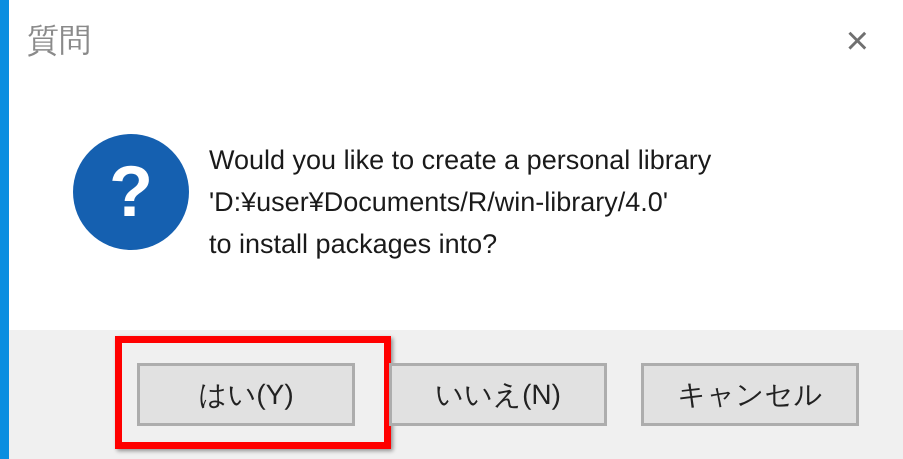  I want to click on dialog-button: いいえ(N), so click(498, 394).